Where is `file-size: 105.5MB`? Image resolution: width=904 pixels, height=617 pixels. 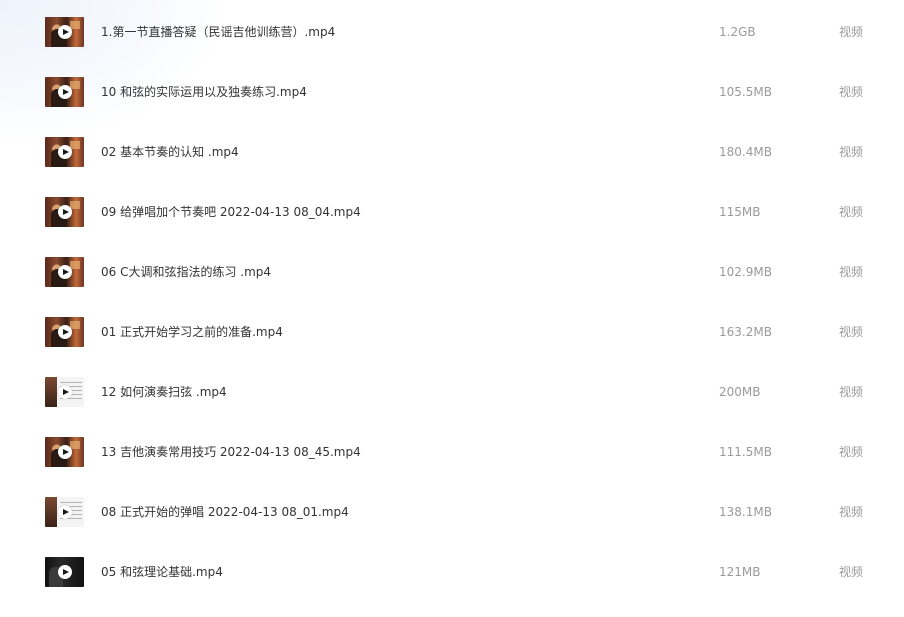 file-size: 105.5MB is located at coordinates (745, 92).